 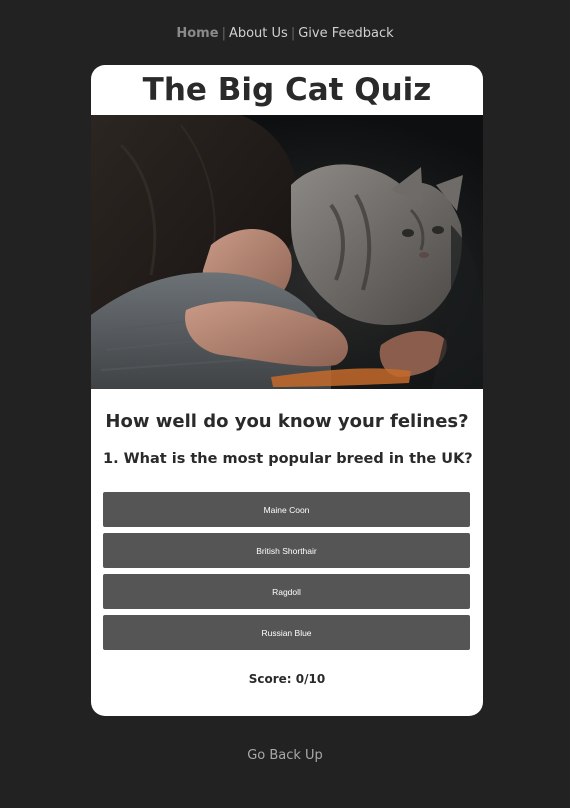 What do you see at coordinates (345, 33) in the screenshot?
I see `nav-feedback-link: Give Feedback` at bounding box center [345, 33].